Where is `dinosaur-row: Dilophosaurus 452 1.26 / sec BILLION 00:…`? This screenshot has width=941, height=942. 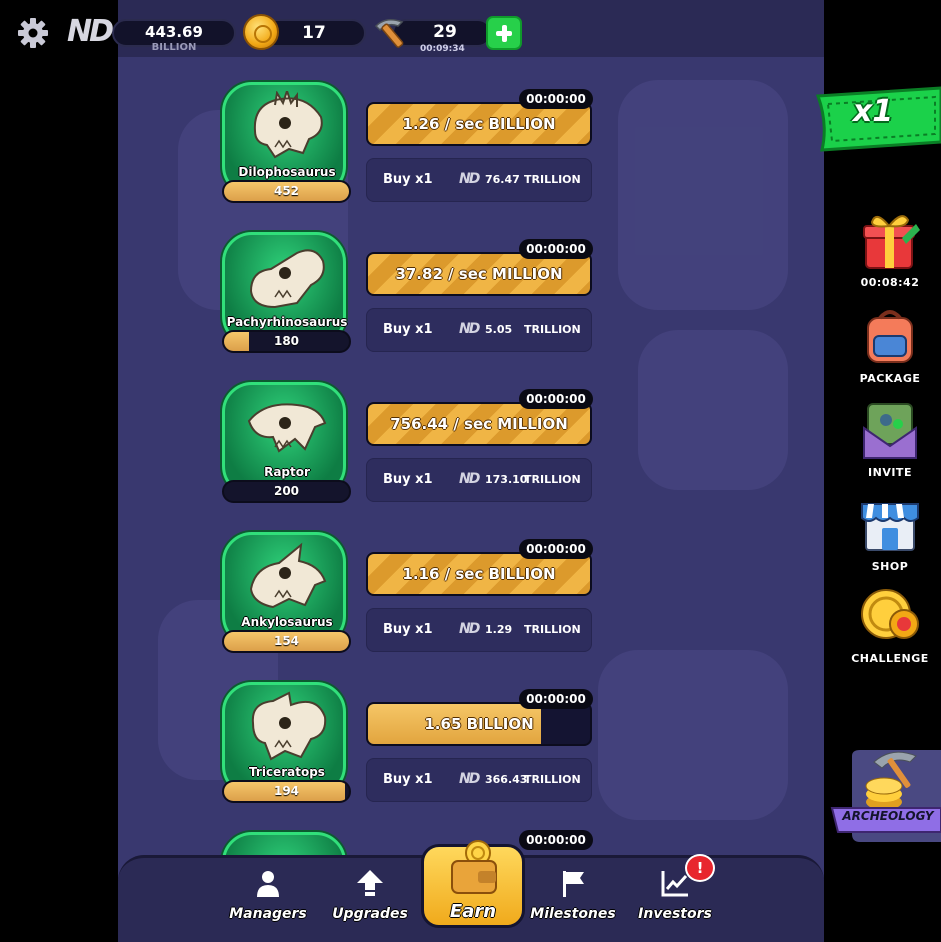
dinosaur-row: Dilophosaurus 452 1.26 / sec BILLION 00:… is located at coordinates (471, 157).